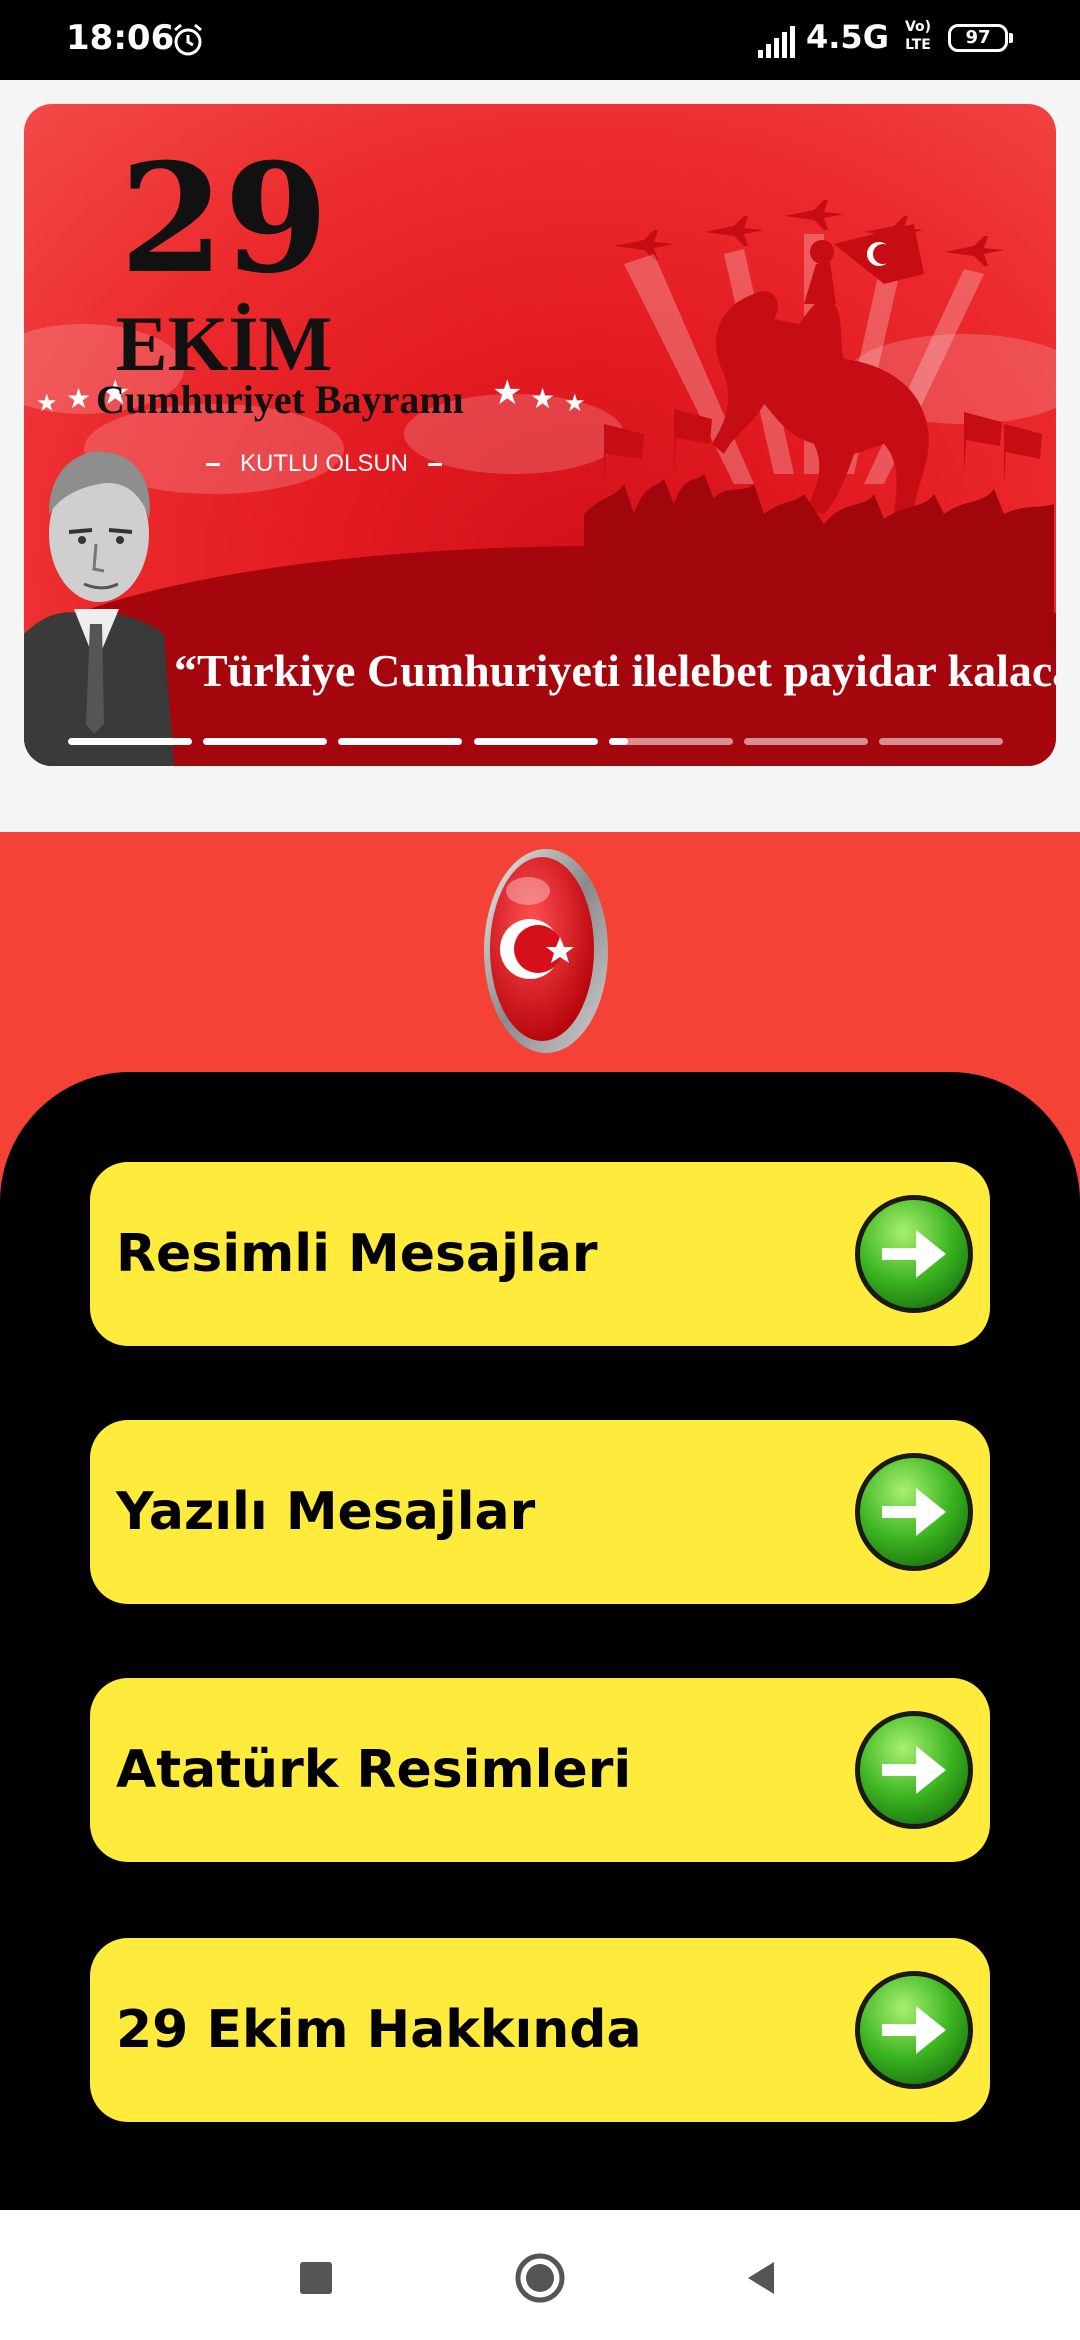 This screenshot has height=2340, width=1080. I want to click on turkish-flag-button-icon, so click(546, 951).